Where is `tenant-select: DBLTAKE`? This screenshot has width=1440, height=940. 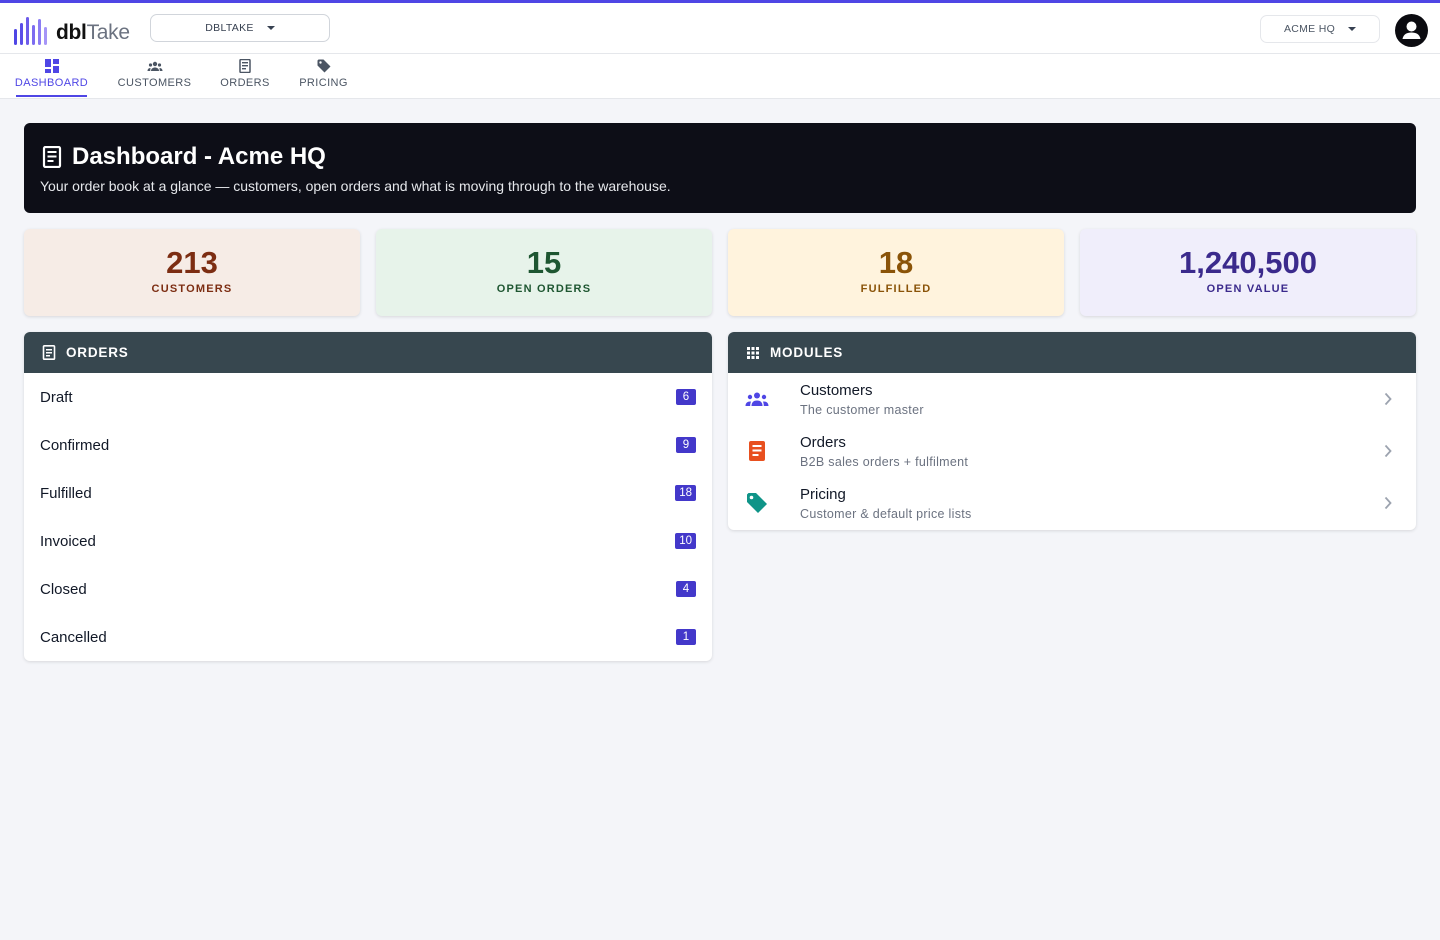 tenant-select: DBLTAKE is located at coordinates (240, 28).